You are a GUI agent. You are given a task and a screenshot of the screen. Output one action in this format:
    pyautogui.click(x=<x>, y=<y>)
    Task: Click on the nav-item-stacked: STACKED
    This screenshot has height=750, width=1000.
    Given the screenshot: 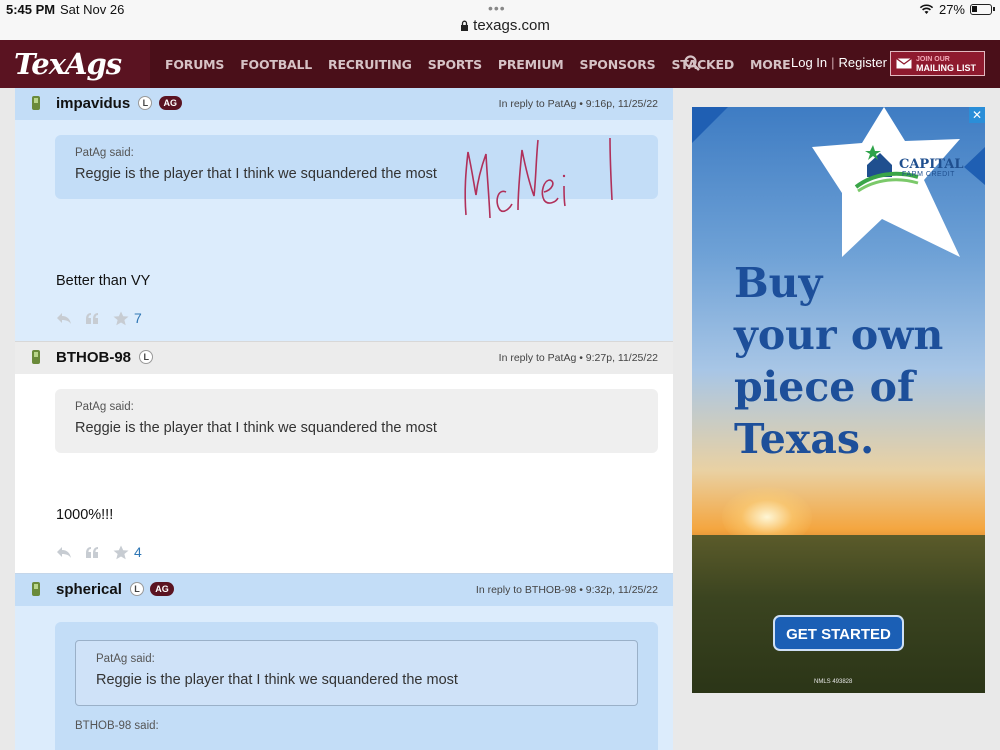 What is the action you would take?
    pyautogui.click(x=702, y=64)
    